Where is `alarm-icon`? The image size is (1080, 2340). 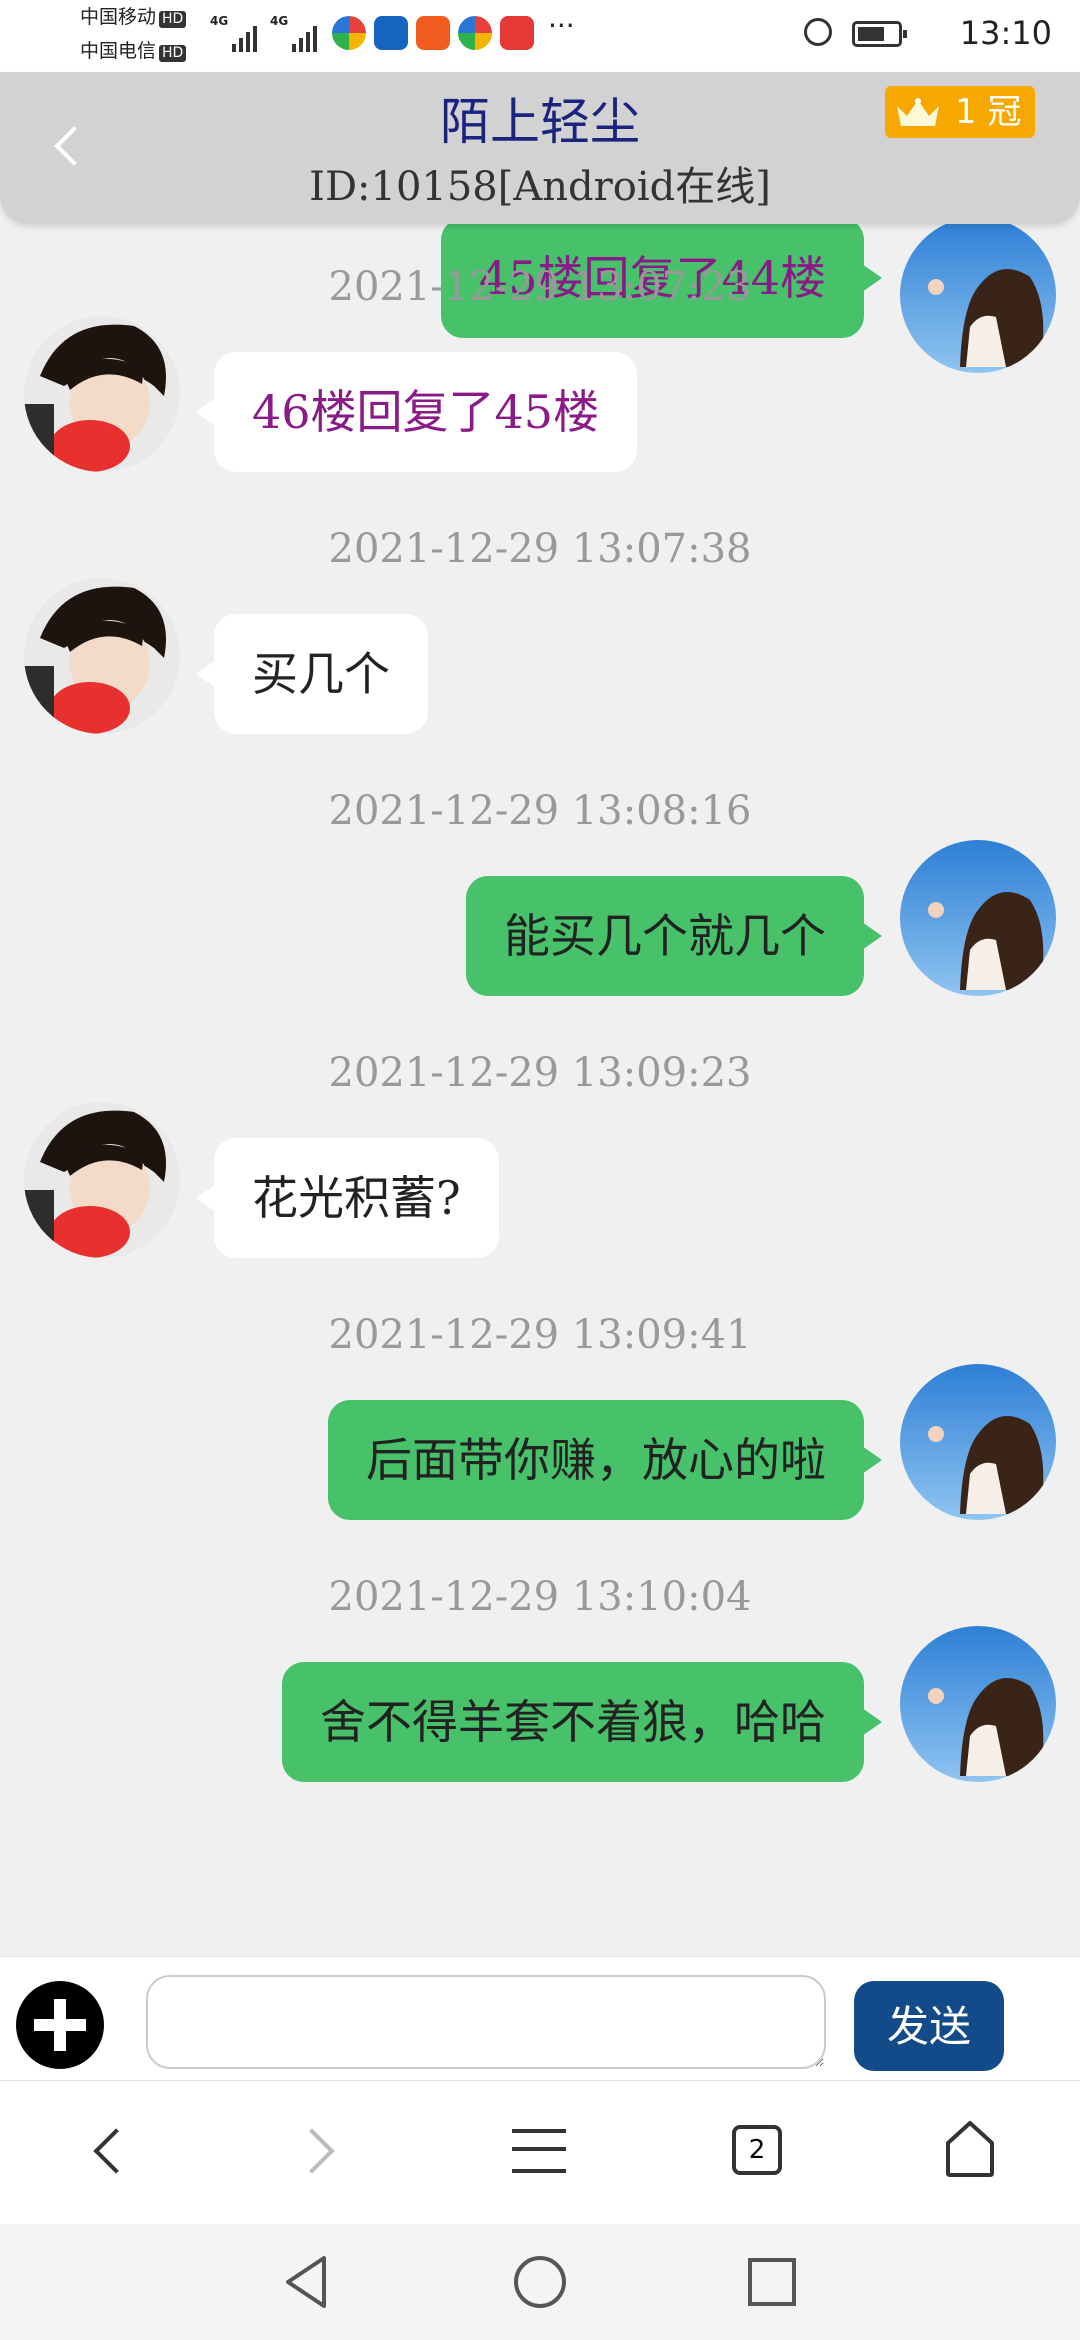
alarm-icon is located at coordinates (818, 32).